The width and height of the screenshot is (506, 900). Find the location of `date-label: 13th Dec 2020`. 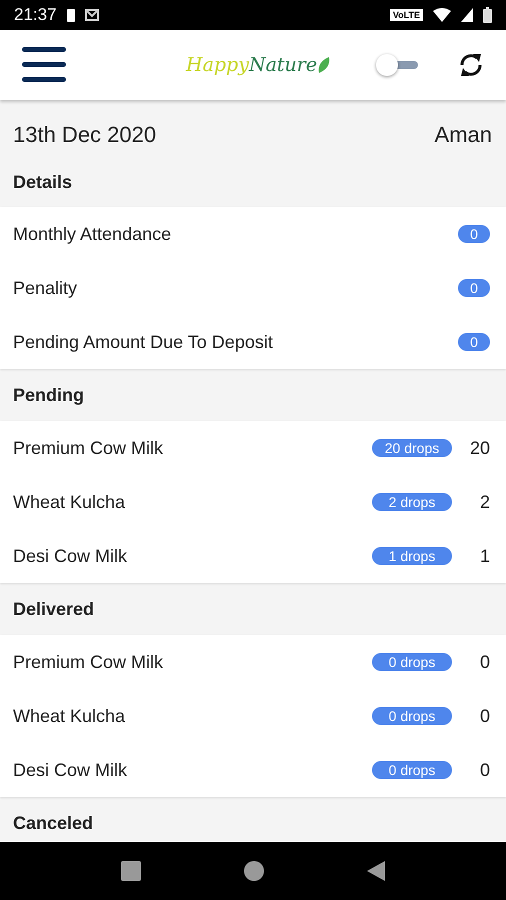

date-label: 13th Dec 2020 is located at coordinates (84, 135).